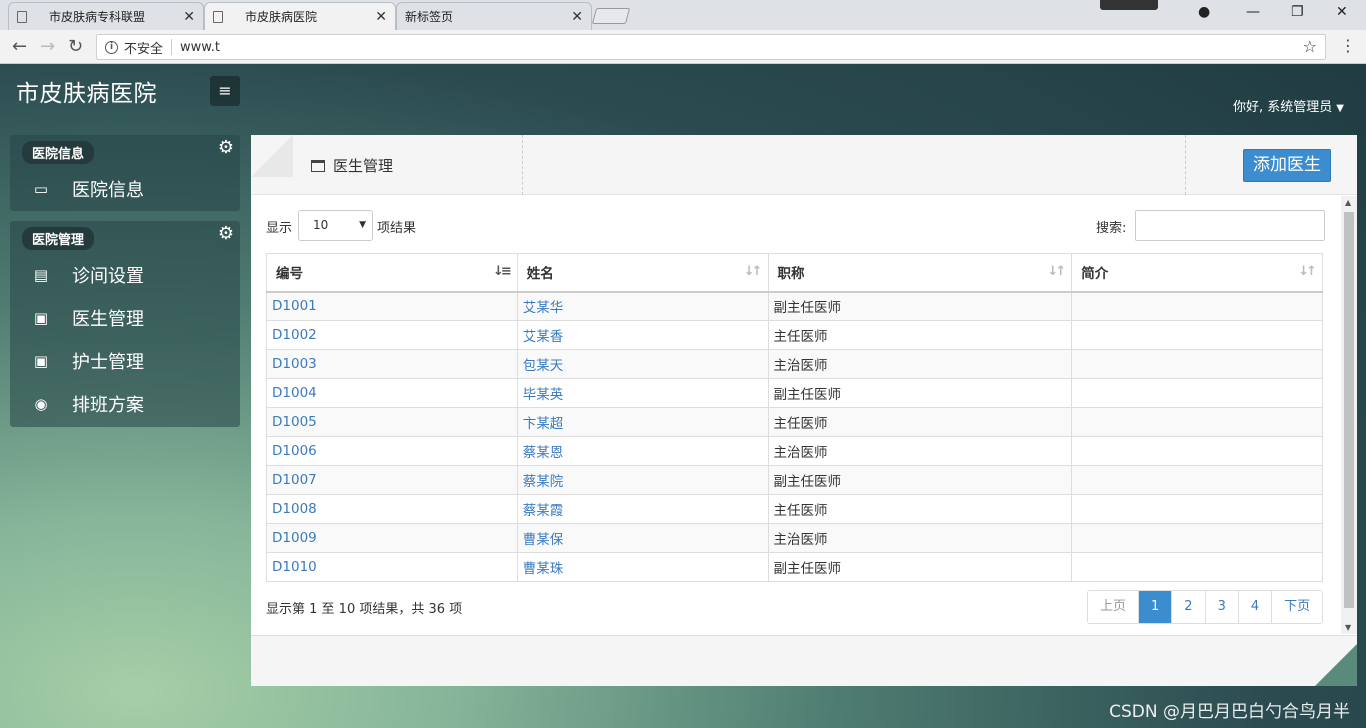 The image size is (1366, 728). I want to click on profile-icon: ●, so click(1204, 12).